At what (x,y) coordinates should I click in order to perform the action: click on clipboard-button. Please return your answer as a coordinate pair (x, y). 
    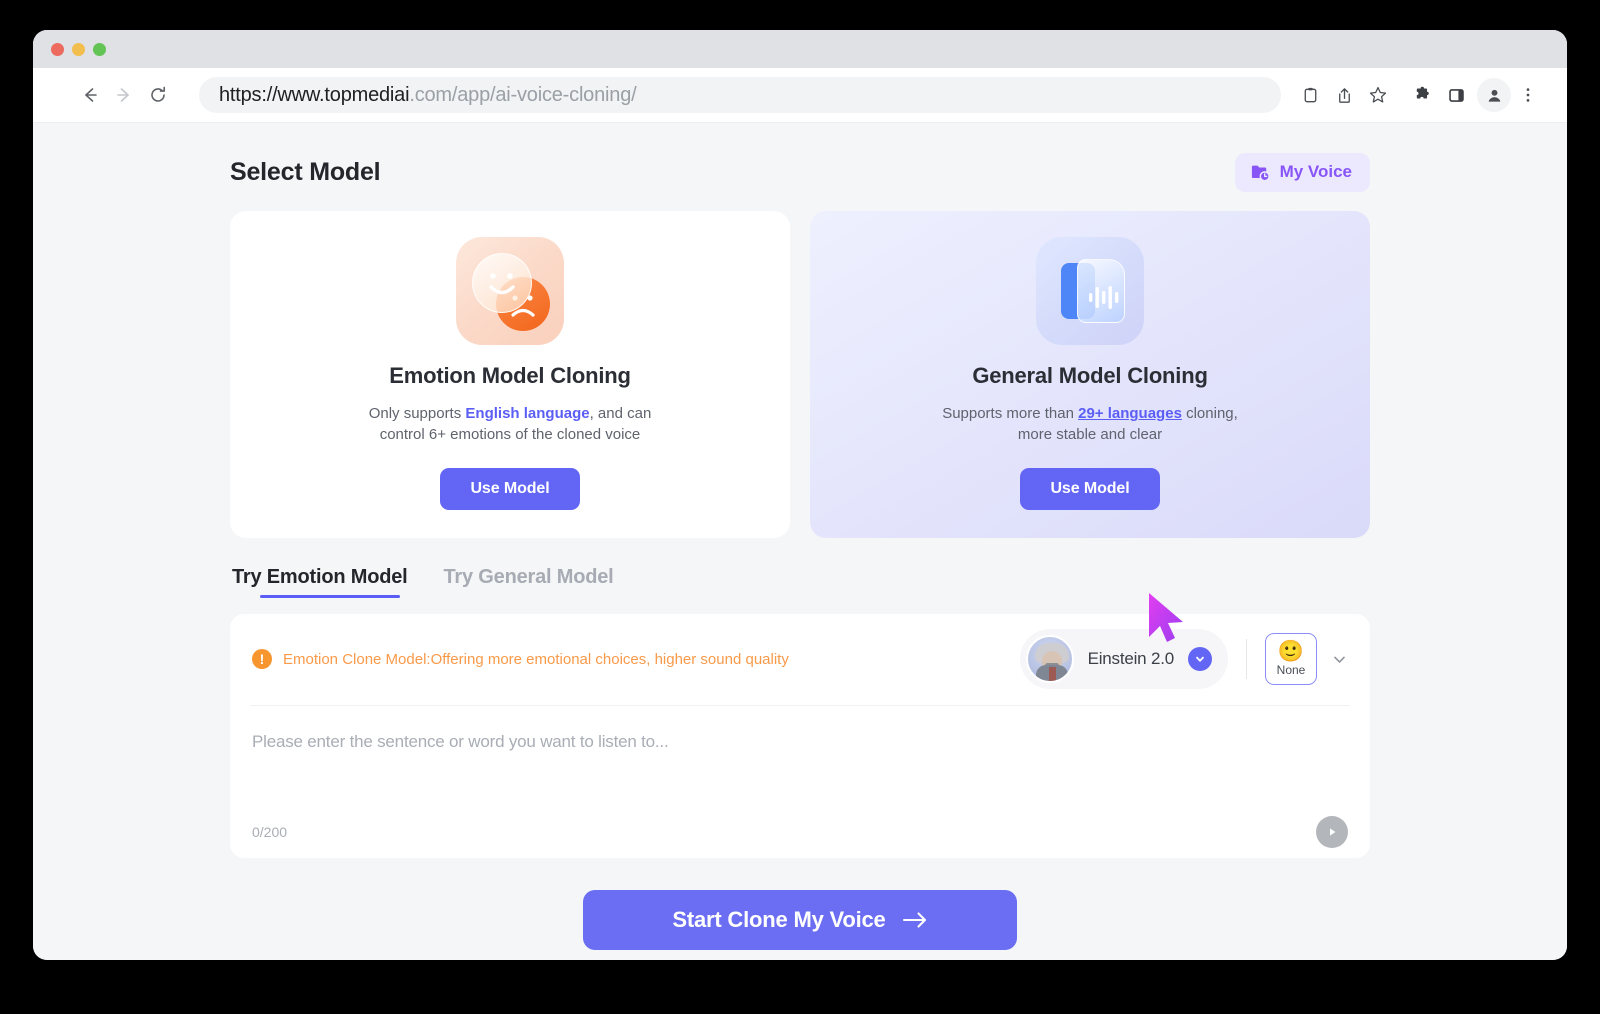
    Looking at the image, I should click on (1310, 95).